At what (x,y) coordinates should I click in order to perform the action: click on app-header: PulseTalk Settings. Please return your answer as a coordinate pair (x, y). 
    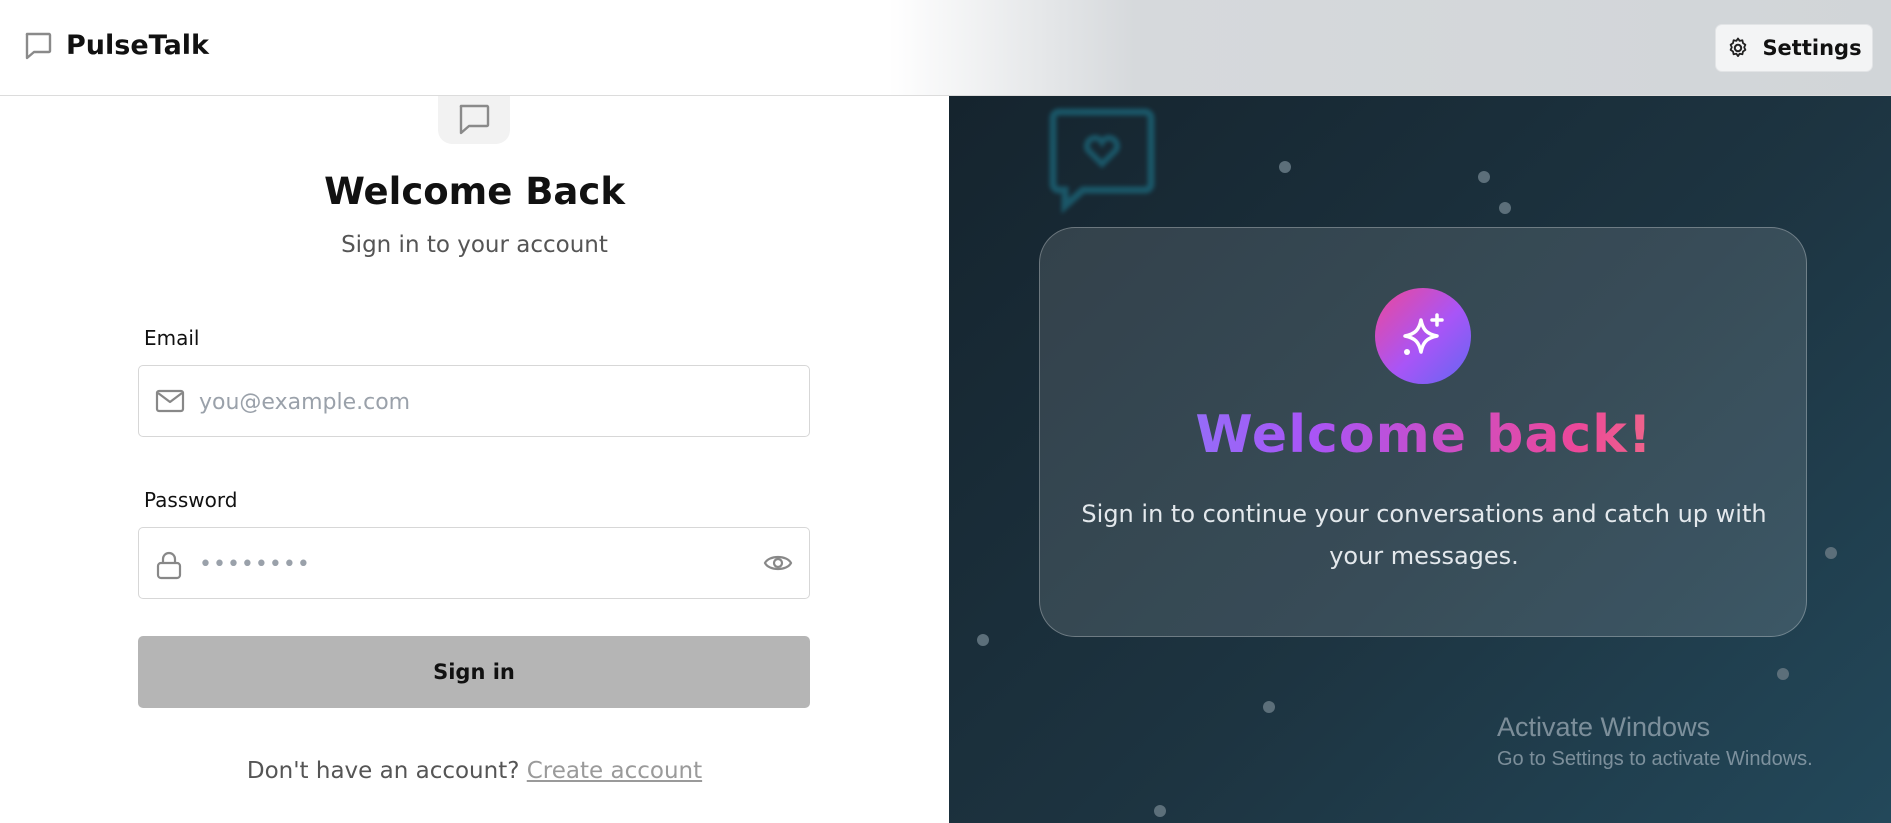
    Looking at the image, I should click on (945, 48).